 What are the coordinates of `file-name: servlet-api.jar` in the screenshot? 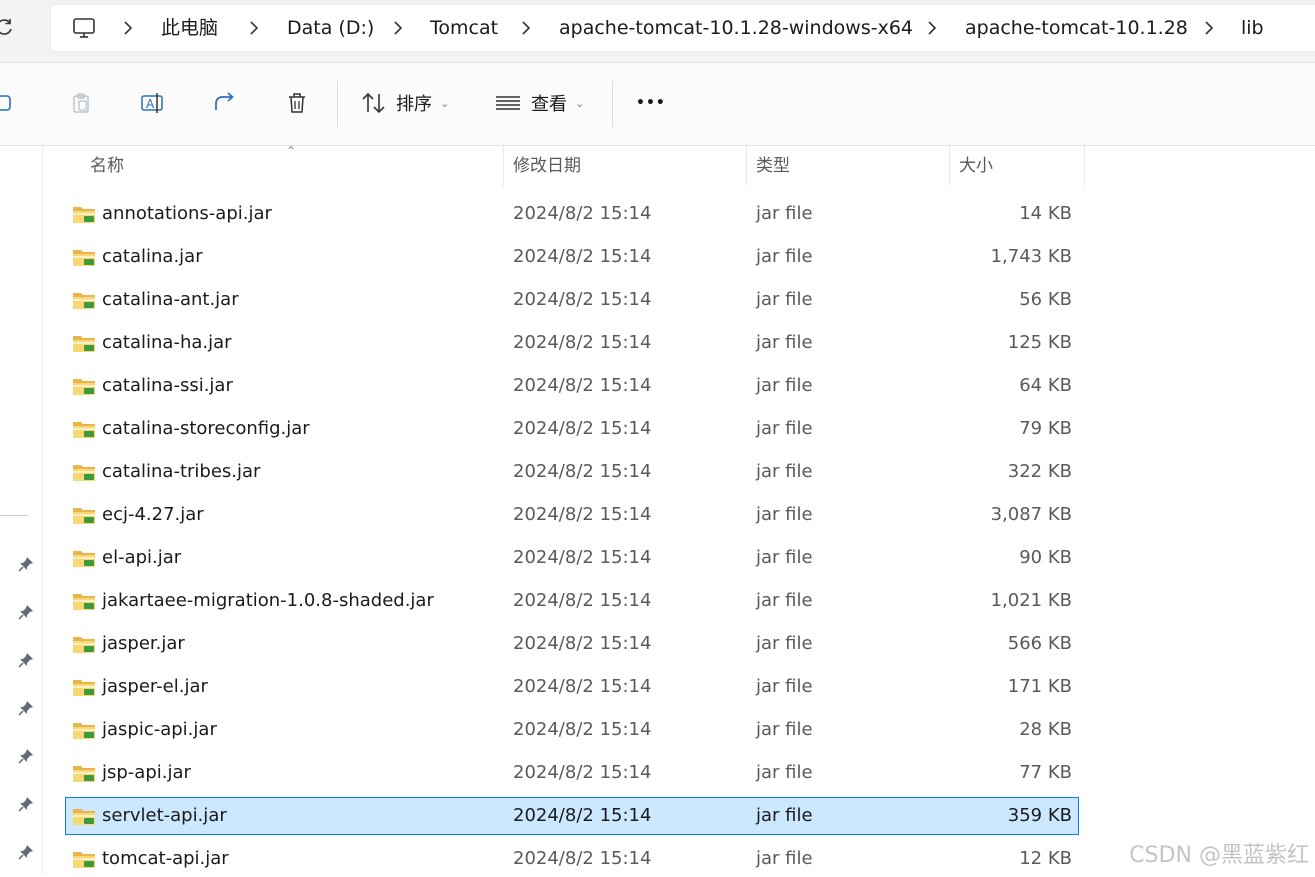 It's located at (164, 815).